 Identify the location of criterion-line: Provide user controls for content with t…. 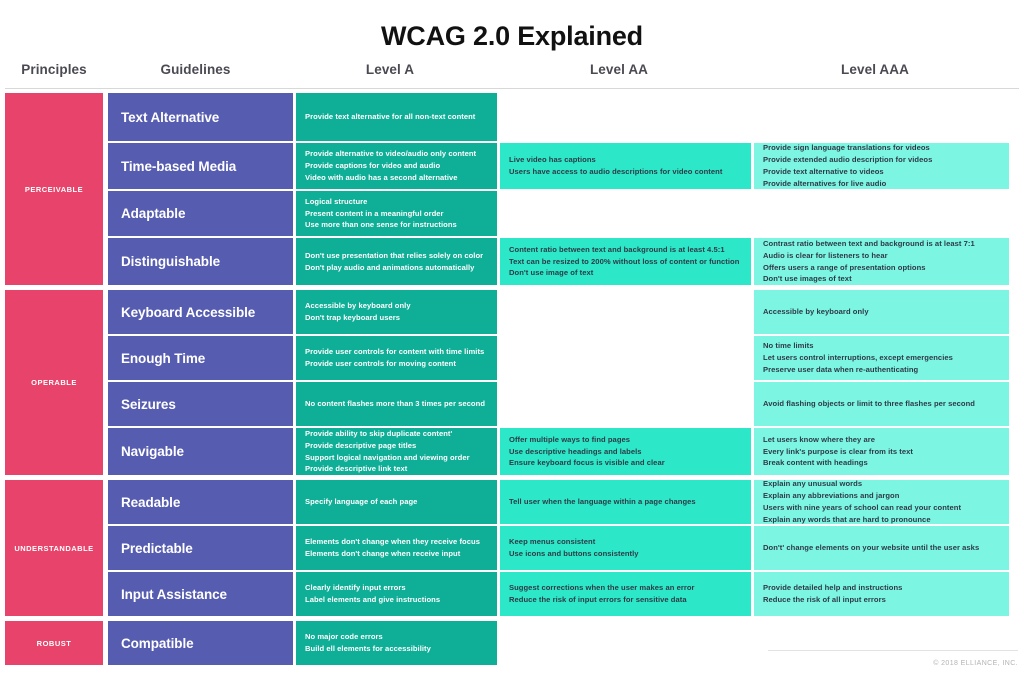
(395, 352).